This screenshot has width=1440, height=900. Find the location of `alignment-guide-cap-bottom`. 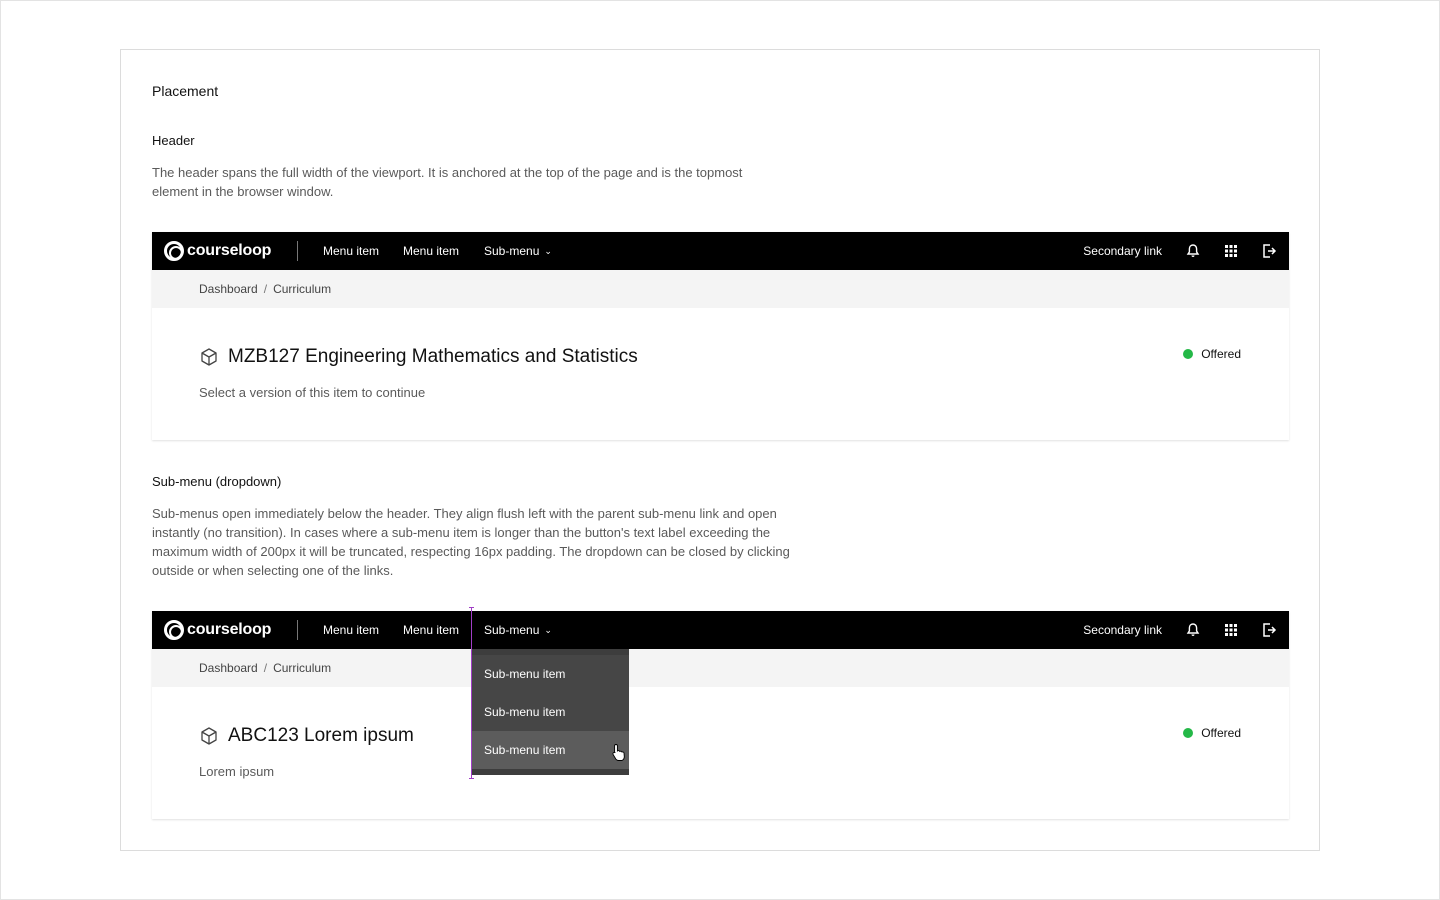

alignment-guide-cap-bottom is located at coordinates (471, 778).